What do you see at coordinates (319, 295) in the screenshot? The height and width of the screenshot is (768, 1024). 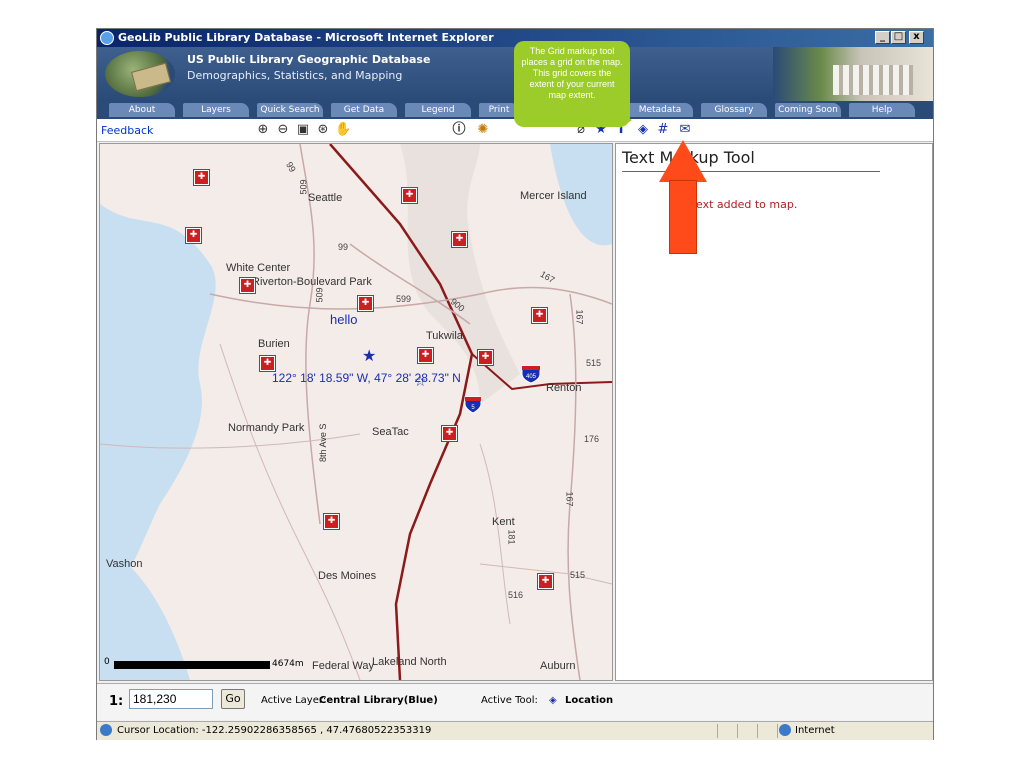 I see `road-509b: 509` at bounding box center [319, 295].